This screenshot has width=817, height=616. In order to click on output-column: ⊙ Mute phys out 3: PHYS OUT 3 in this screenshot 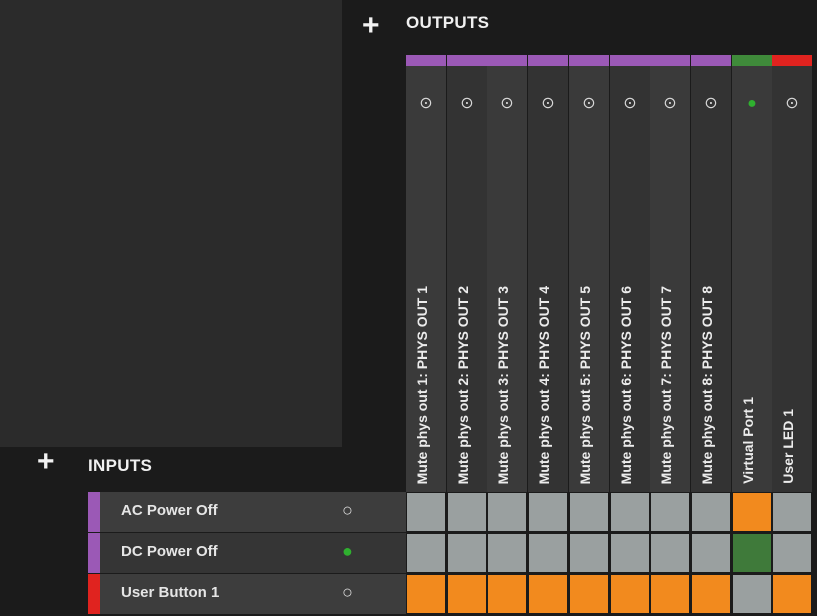, I will do `click(507, 273)`.